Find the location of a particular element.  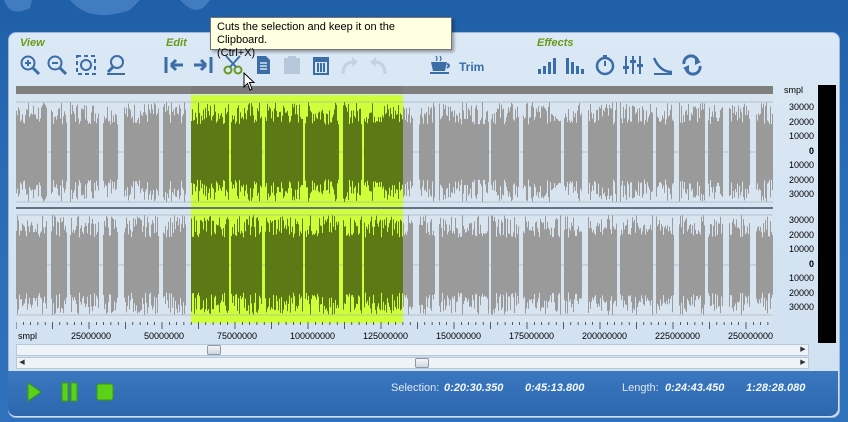

length-label: Length: is located at coordinates (640, 388).